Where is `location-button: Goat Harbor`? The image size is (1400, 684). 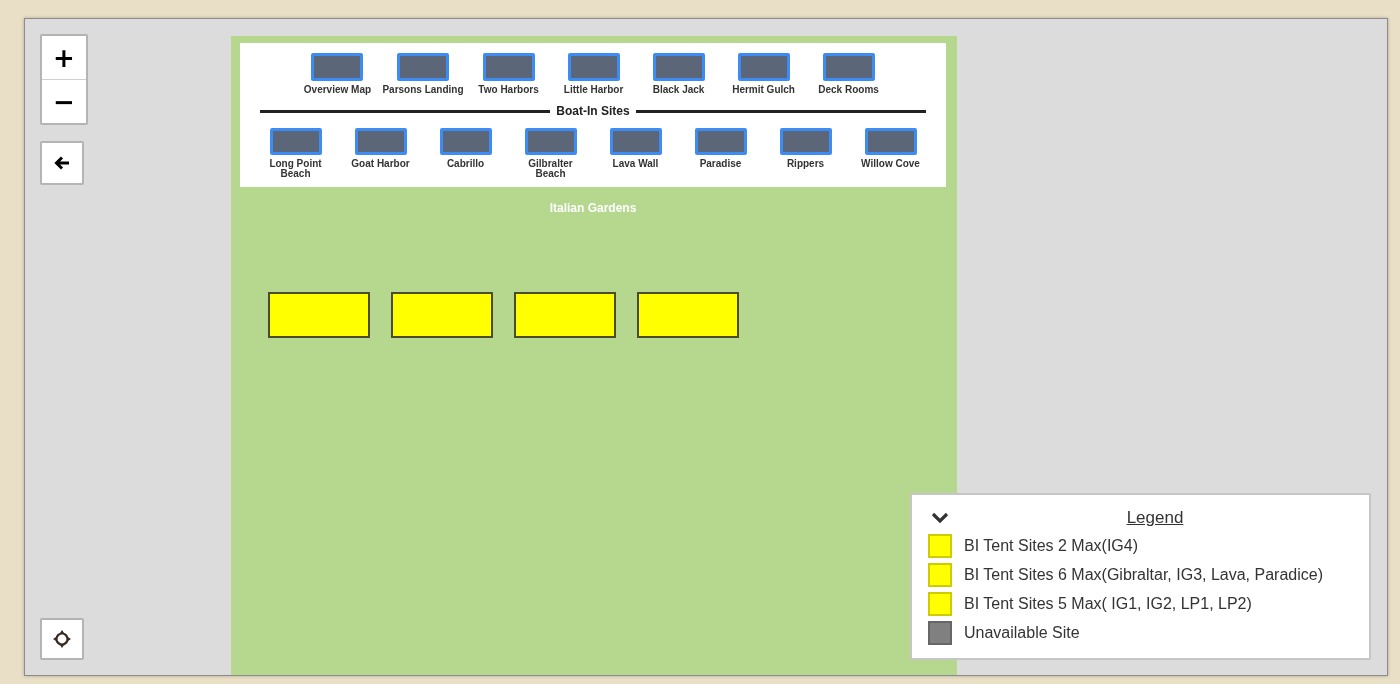
location-button: Goat Harbor is located at coordinates (380, 153).